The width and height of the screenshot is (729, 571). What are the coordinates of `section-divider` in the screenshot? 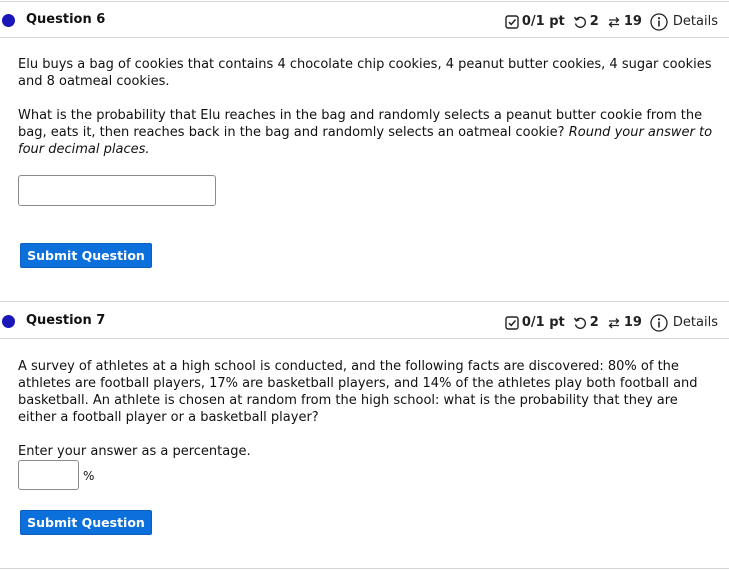 It's located at (364, 301).